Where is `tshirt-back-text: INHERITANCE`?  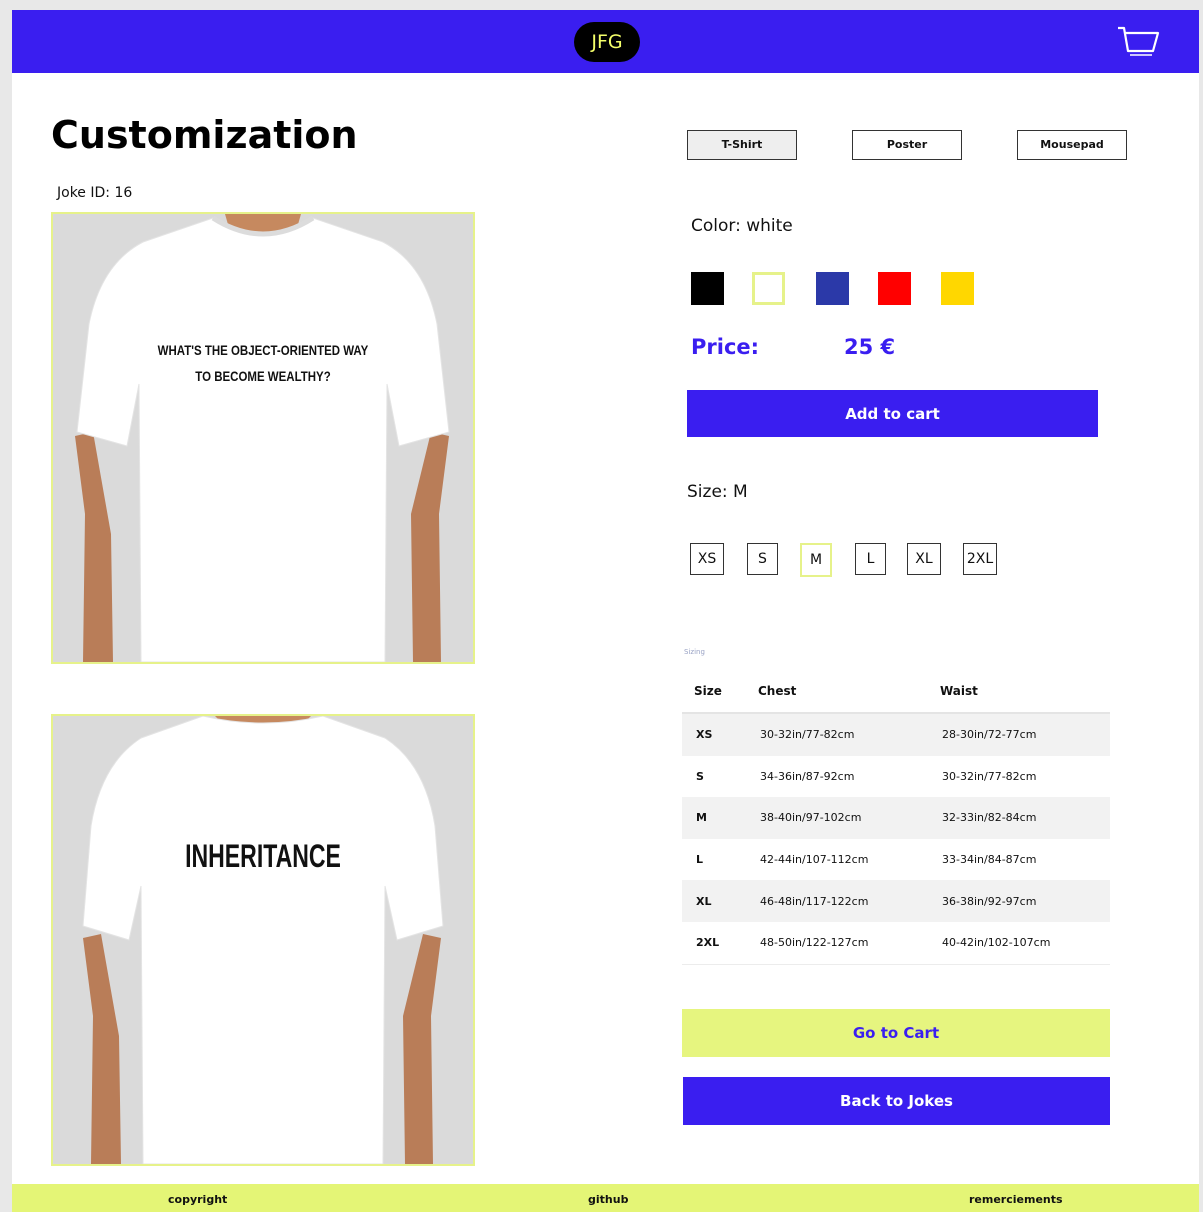
tshirt-back-text: INHERITANCE is located at coordinates (263, 856).